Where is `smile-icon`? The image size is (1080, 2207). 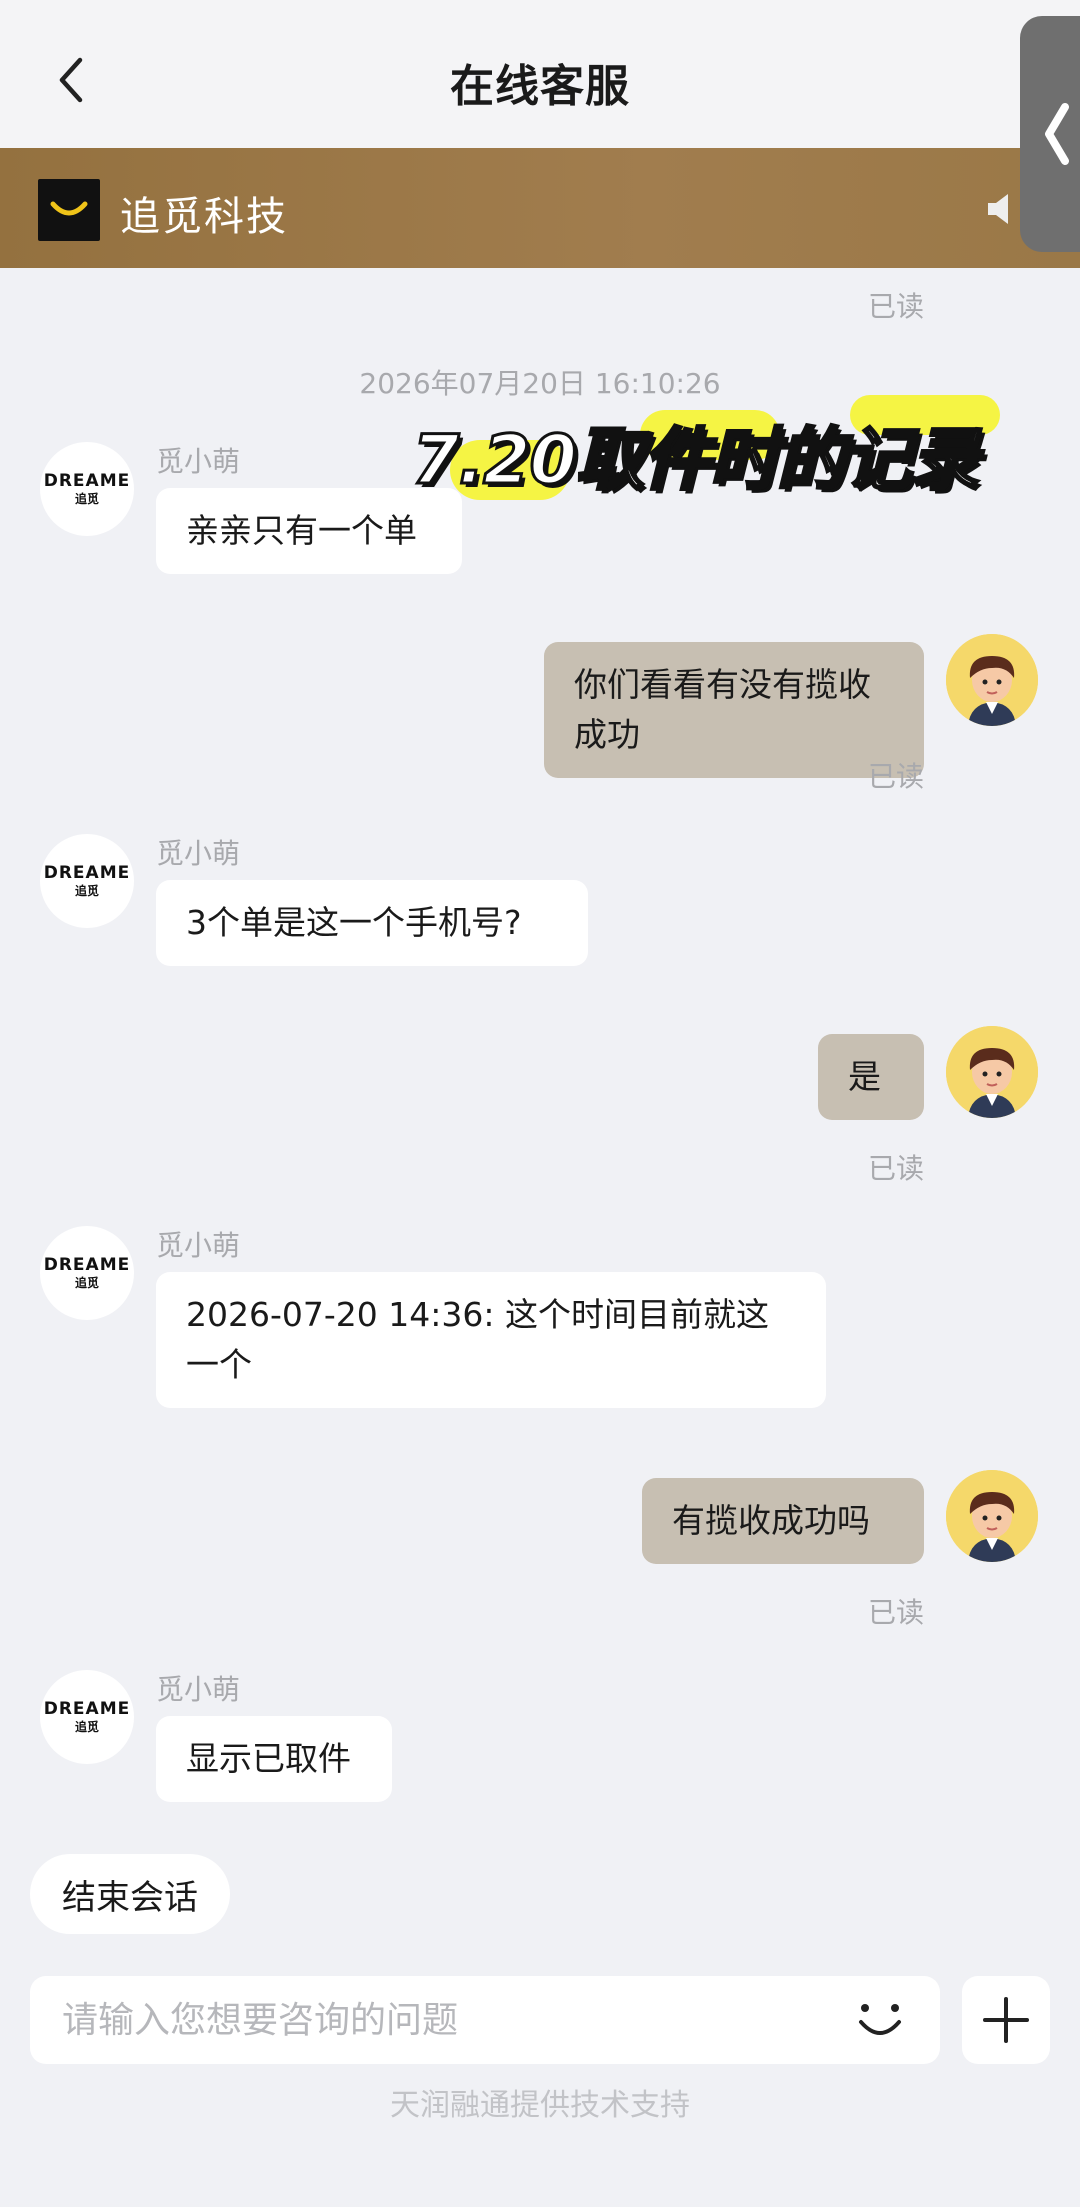
smile-icon is located at coordinates (880, 2019).